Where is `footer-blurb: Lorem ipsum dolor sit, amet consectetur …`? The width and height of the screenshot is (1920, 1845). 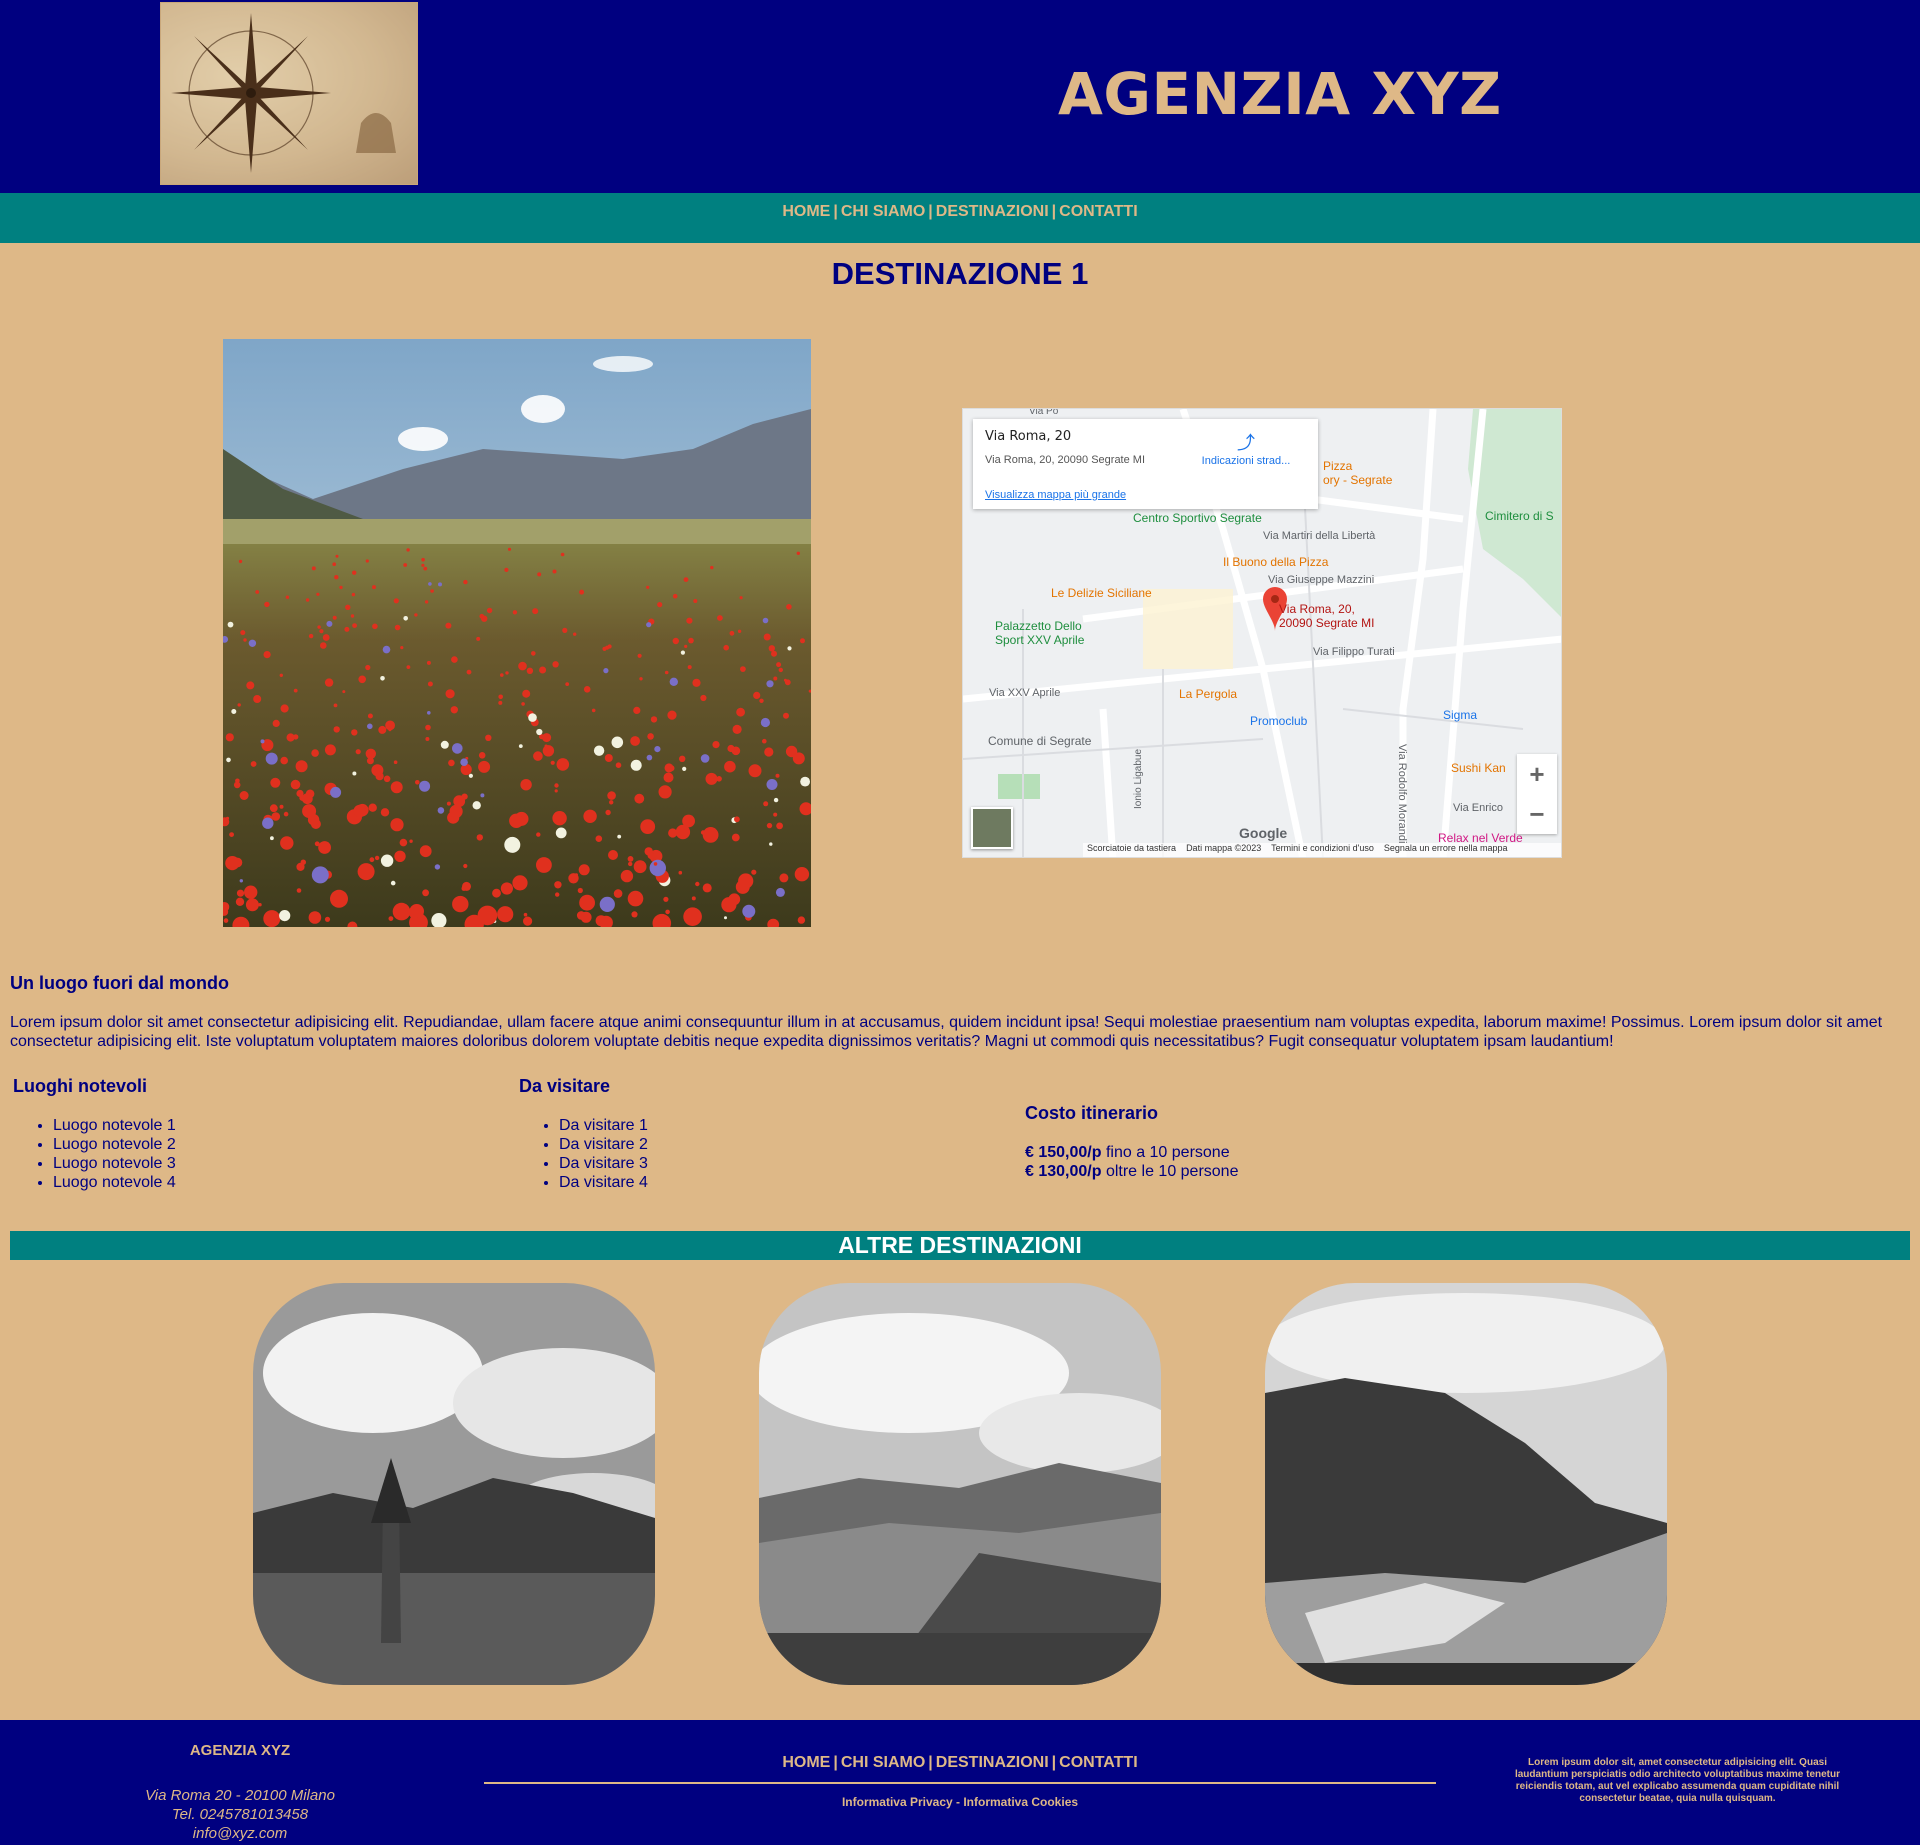 footer-blurb: Lorem ipsum dolor sit, amet consectetur … is located at coordinates (1677, 1780).